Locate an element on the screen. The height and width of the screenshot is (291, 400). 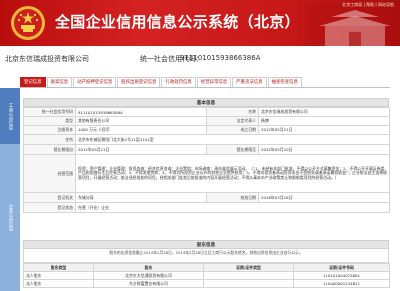
shareholder-name: 北京东方信通投资有限公司 is located at coordinates (148, 275).